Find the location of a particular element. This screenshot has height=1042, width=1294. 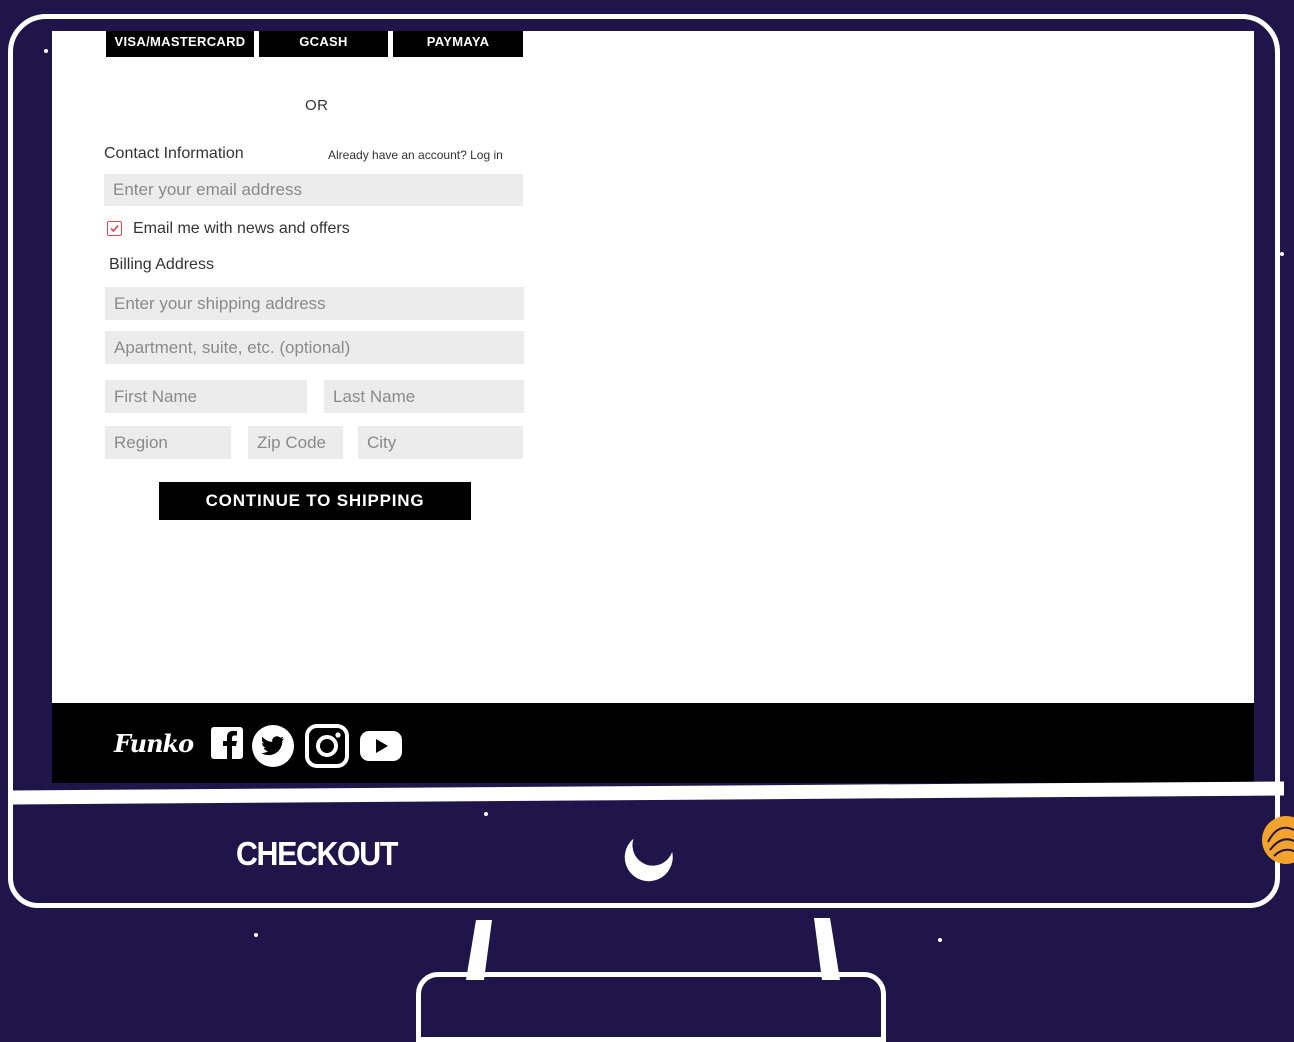

newsletter-label: Email me with news and offers is located at coordinates (241, 228).